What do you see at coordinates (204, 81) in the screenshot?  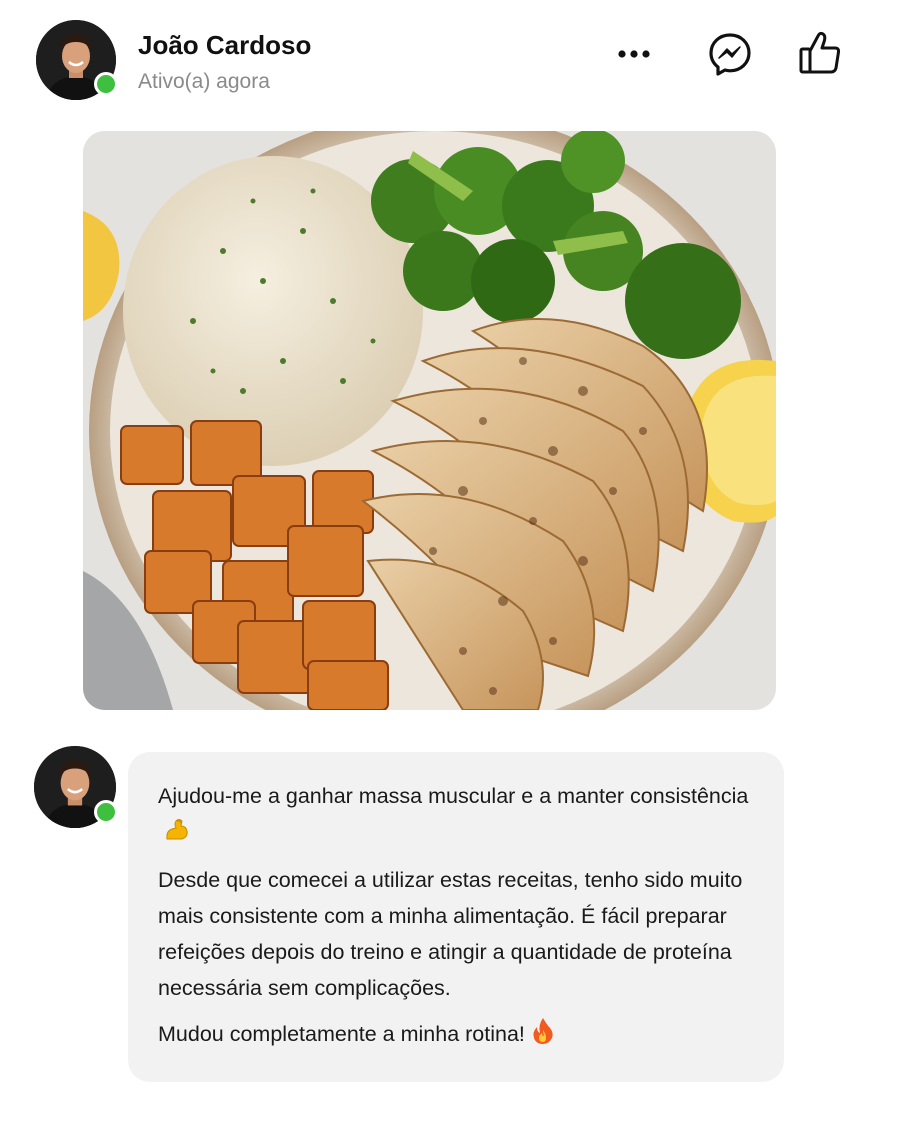 I see `active-status: Ativo(a) agora` at bounding box center [204, 81].